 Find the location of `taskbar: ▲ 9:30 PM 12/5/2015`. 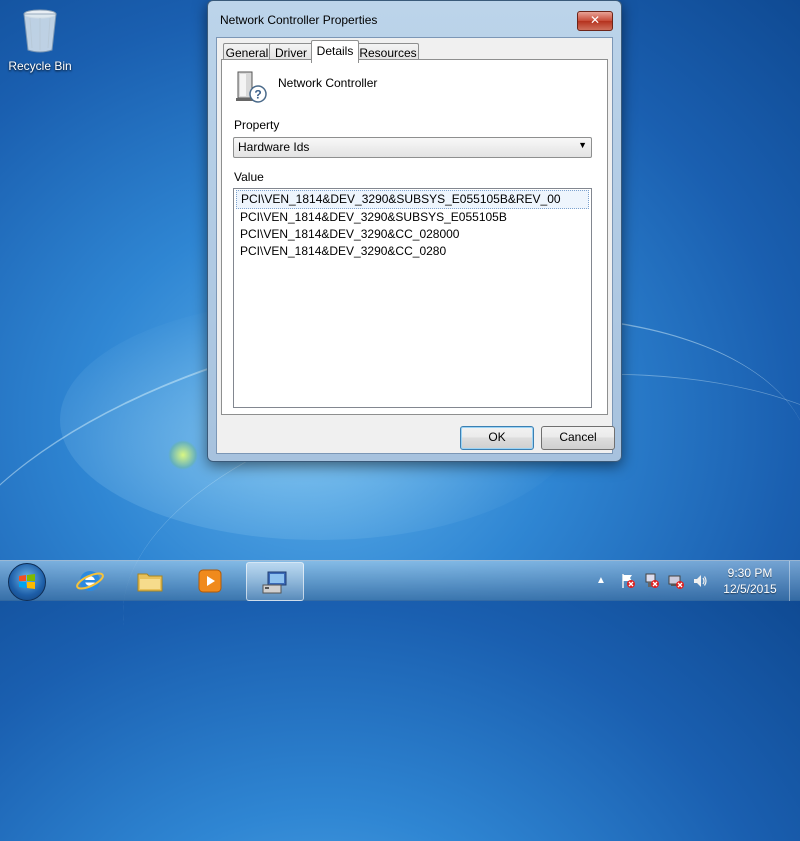

taskbar: ▲ 9:30 PM 12/5/2015 is located at coordinates (400, 580).